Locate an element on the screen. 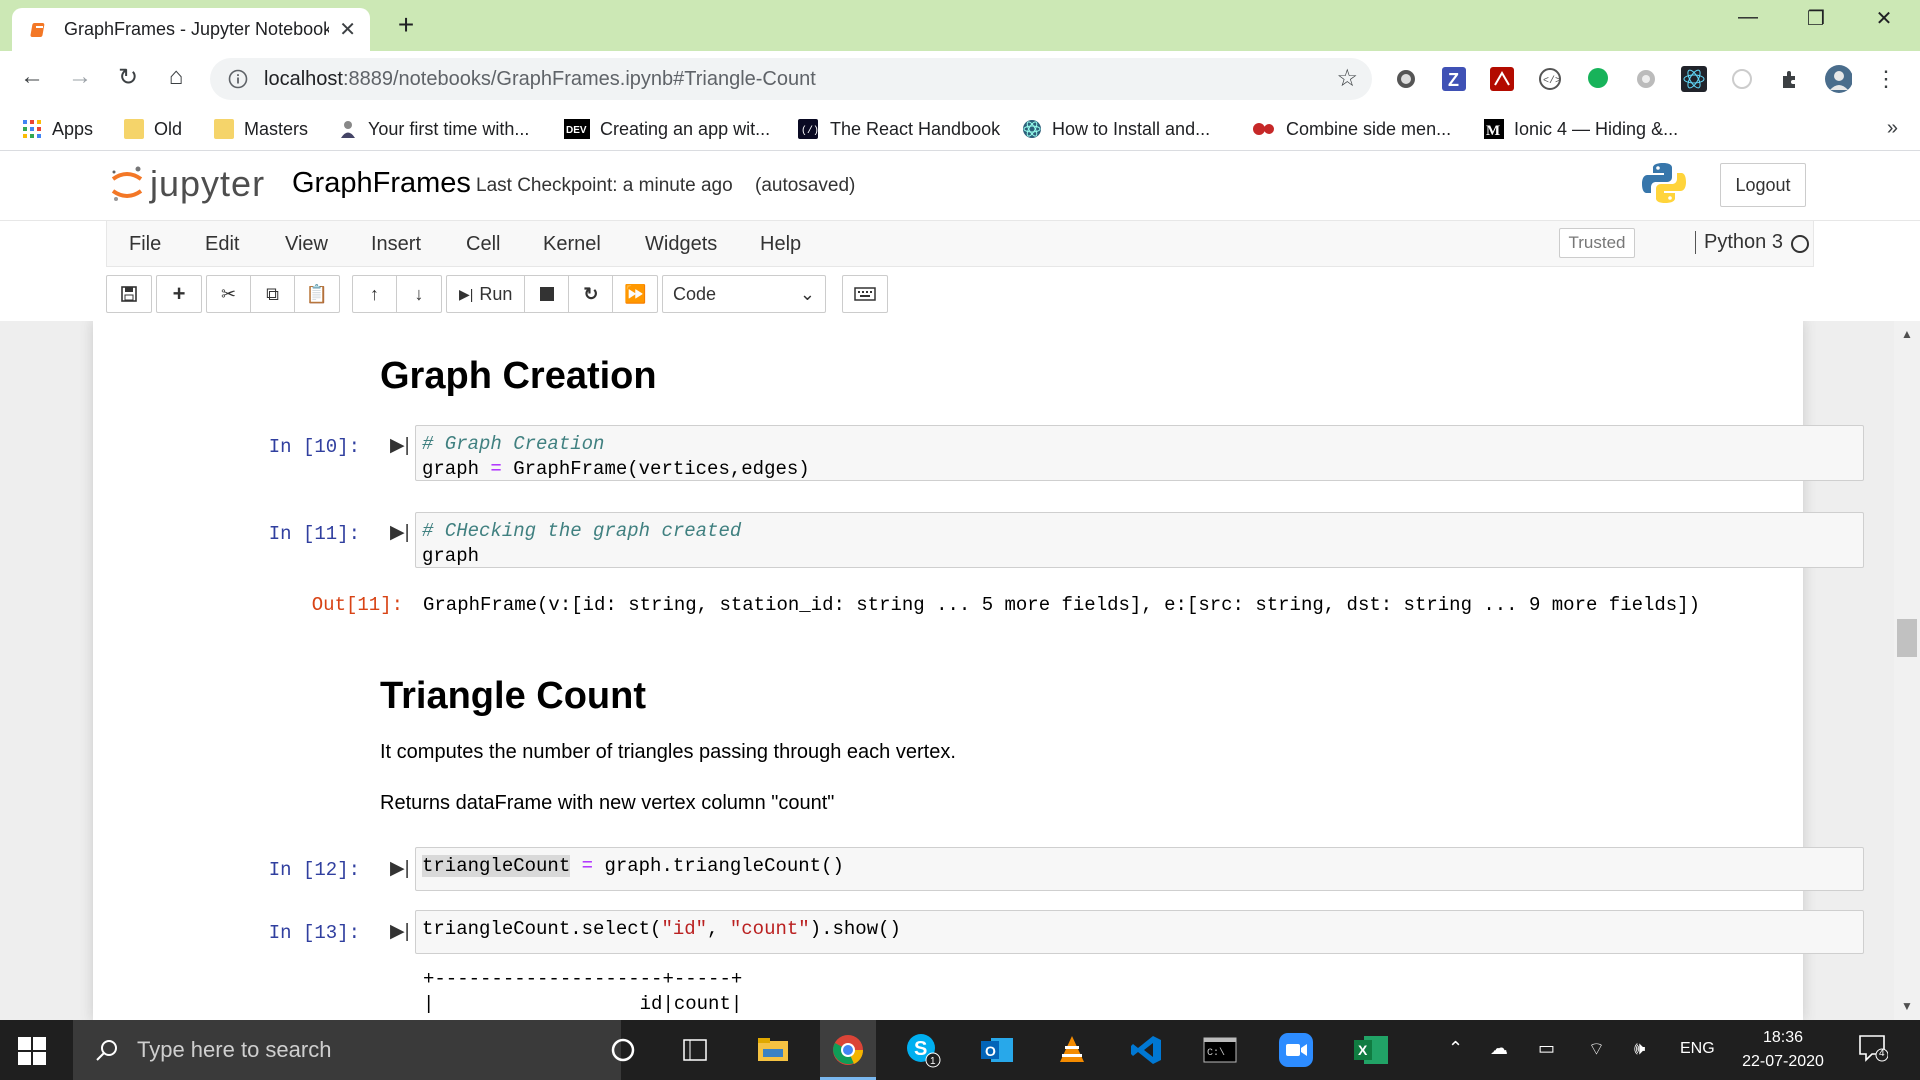  browser-menu-icon: ⋮ is located at coordinates (1886, 79).